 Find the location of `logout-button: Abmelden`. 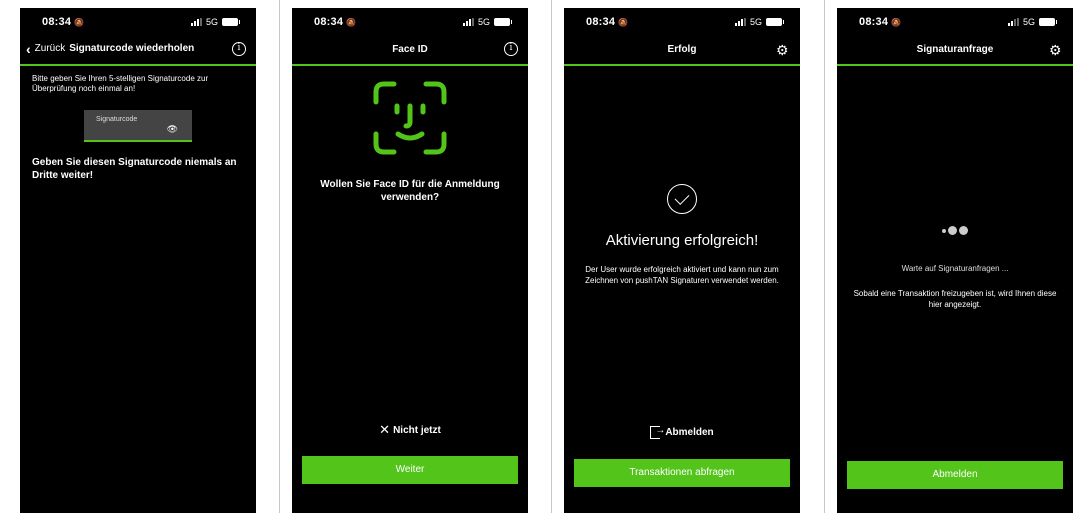

logout-button: Abmelden is located at coordinates (955, 475).